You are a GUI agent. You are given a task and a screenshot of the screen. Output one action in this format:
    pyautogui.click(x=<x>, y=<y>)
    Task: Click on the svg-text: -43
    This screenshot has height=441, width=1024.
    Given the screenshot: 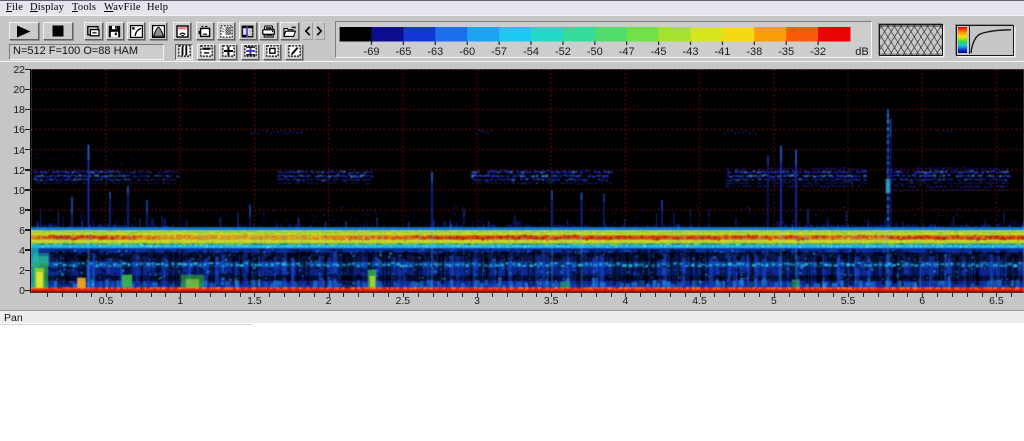 What is the action you would take?
    pyautogui.click(x=691, y=52)
    